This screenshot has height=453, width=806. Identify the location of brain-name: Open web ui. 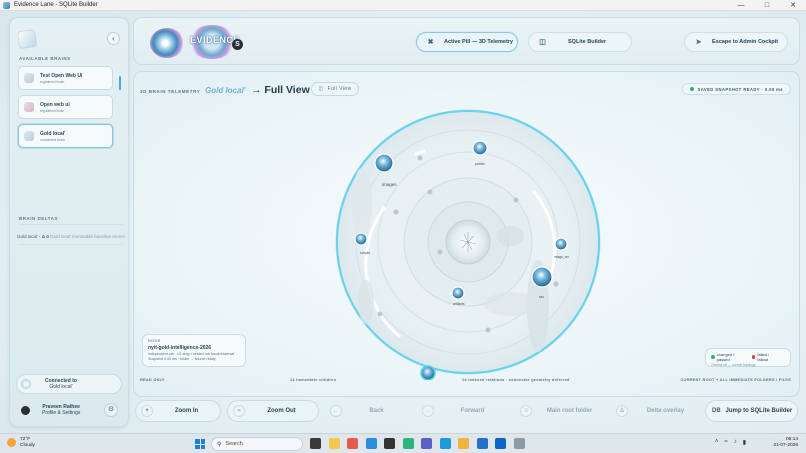
(55, 104).